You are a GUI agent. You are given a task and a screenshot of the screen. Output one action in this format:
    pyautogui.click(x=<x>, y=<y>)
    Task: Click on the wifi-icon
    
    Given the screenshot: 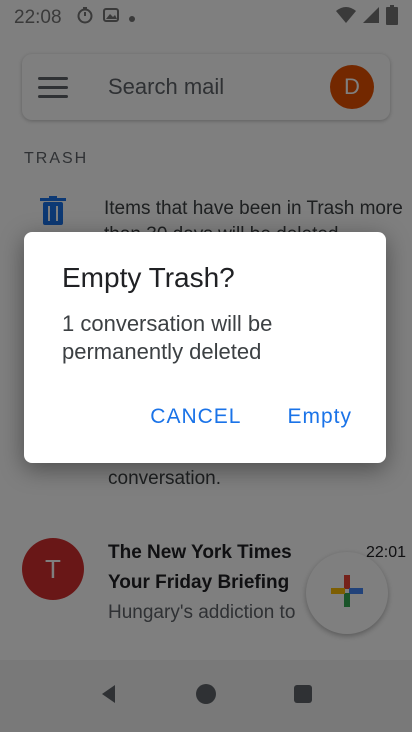 What is the action you would take?
    pyautogui.click(x=346, y=18)
    